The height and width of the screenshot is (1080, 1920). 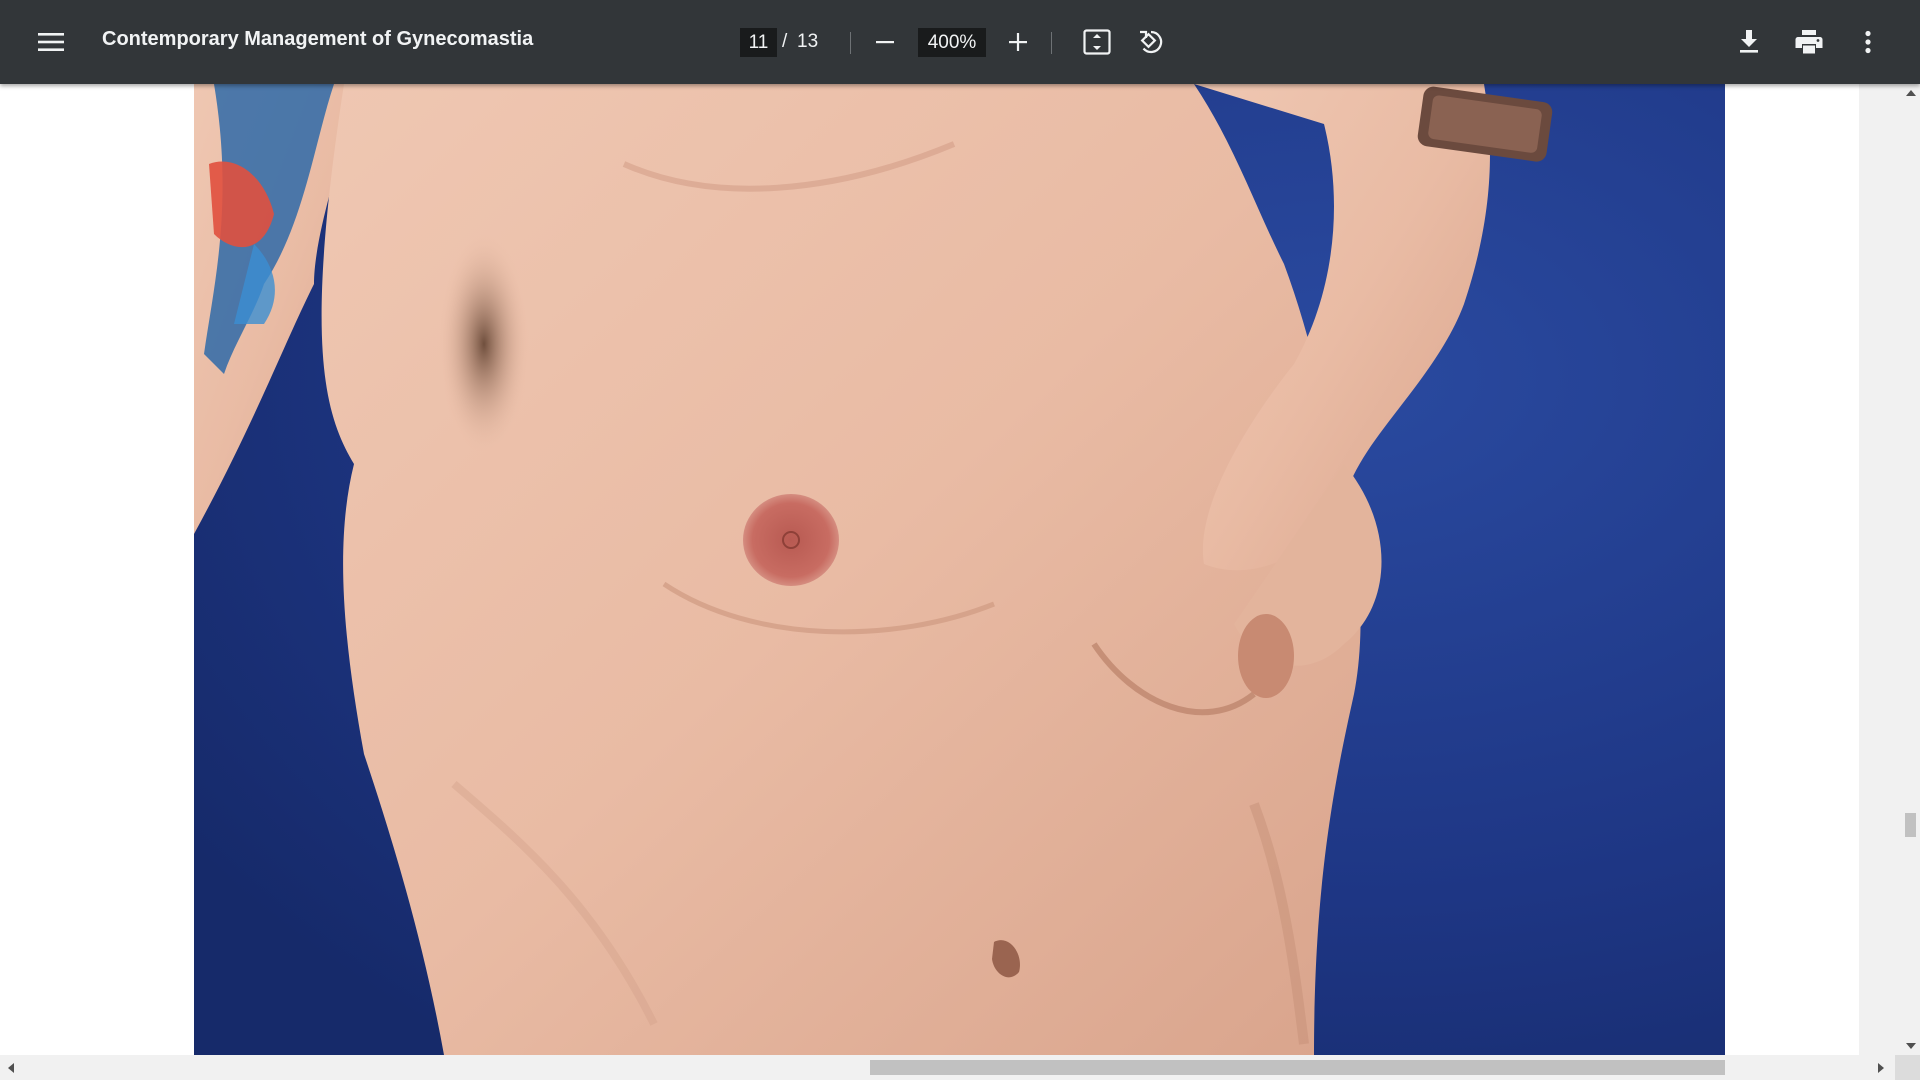 I want to click on vertical-scroll-thumb, so click(x=1910, y=825).